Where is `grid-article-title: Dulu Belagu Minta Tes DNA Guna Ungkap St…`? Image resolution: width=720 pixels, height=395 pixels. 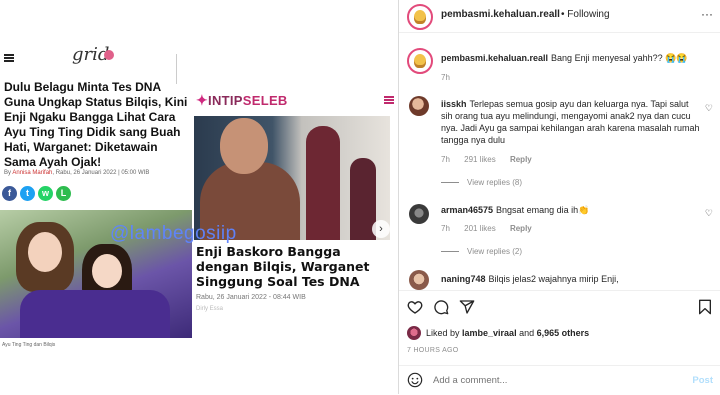 grid-article-title: Dulu Belagu Minta Tes DNA Guna Ungkap St… is located at coordinates (96, 124).